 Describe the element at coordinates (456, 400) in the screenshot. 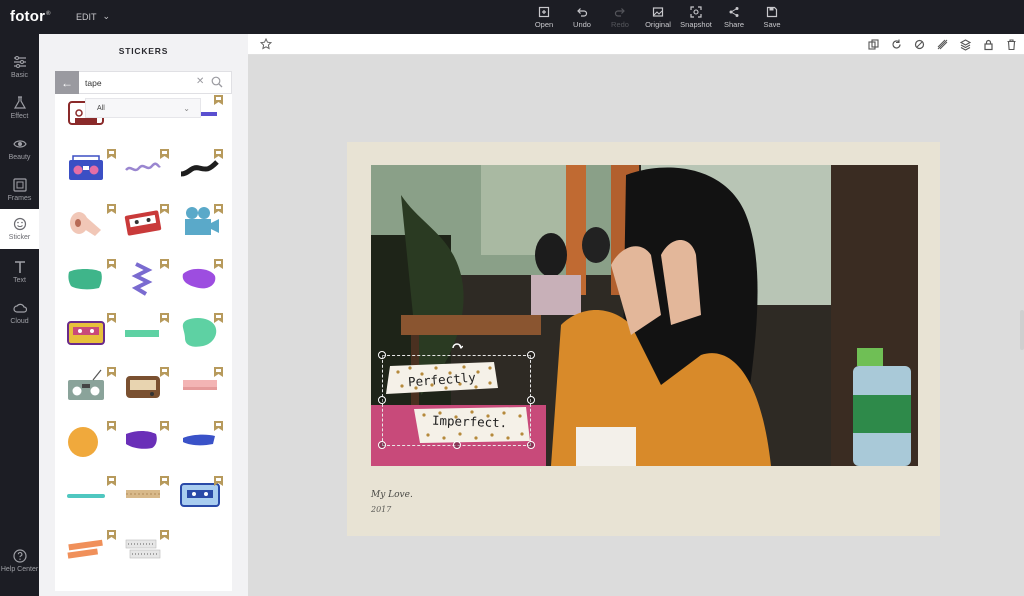

I see `selection-box` at that location.